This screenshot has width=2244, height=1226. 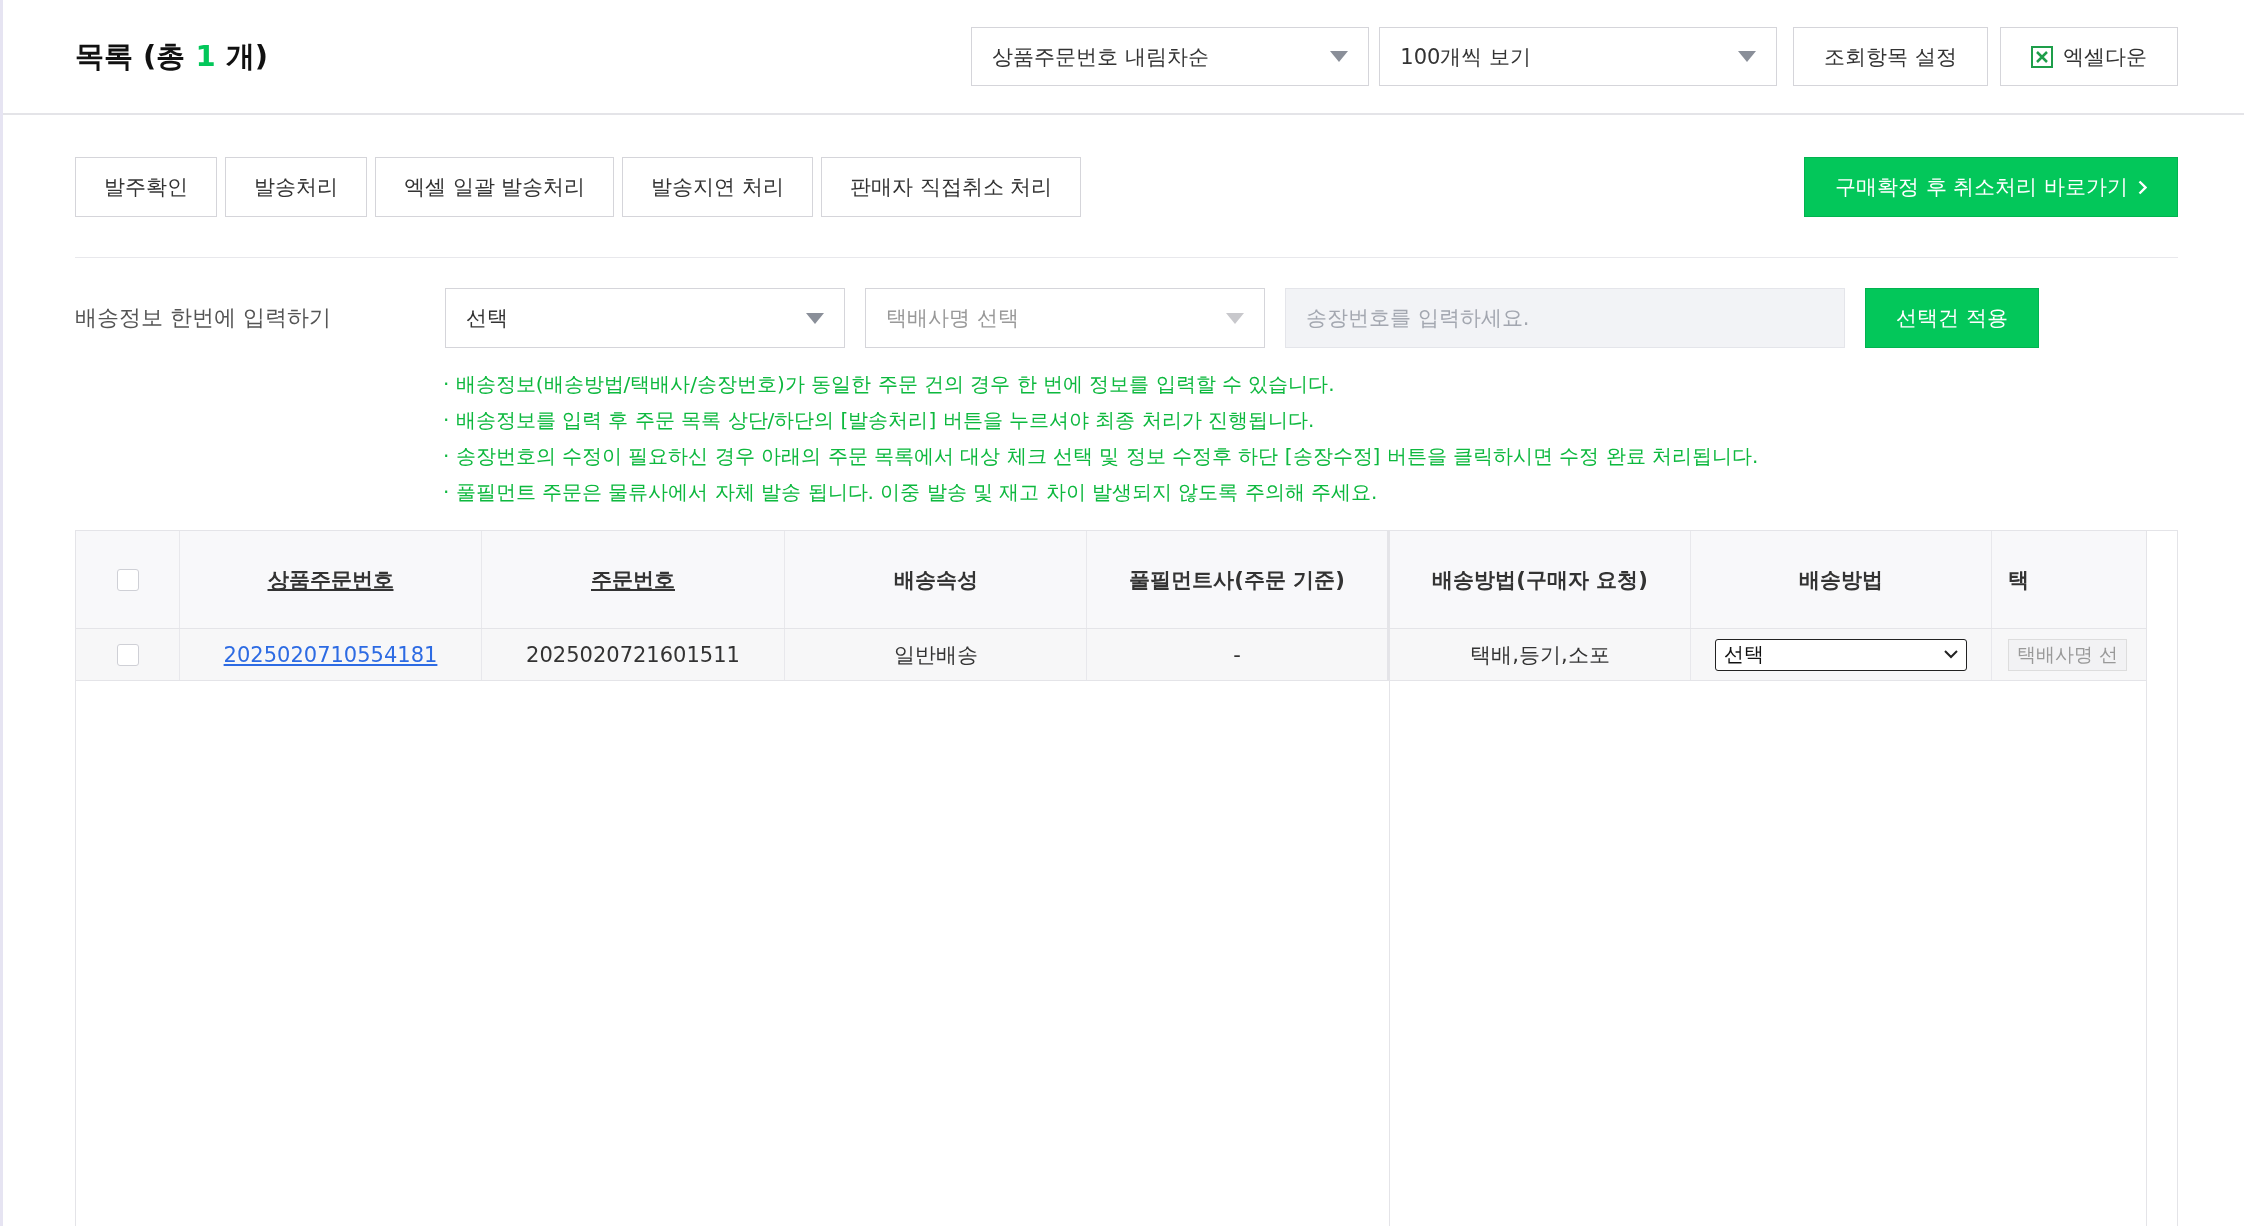 What do you see at coordinates (2018, 580) in the screenshot?
I see `column-header: 택` at bounding box center [2018, 580].